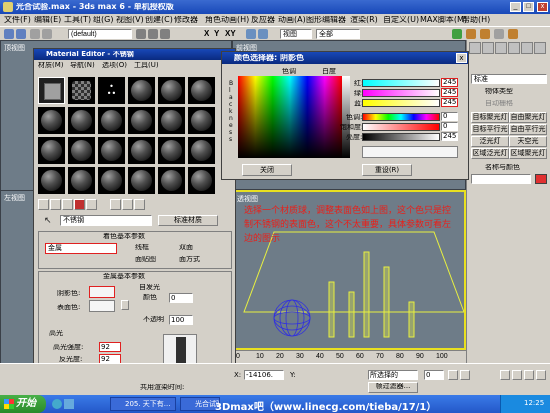 This screenshot has width=550, height=413. Describe the element at coordinates (393, 375) in the screenshot. I see `key-mode-dropdown: 所选择的` at that location.